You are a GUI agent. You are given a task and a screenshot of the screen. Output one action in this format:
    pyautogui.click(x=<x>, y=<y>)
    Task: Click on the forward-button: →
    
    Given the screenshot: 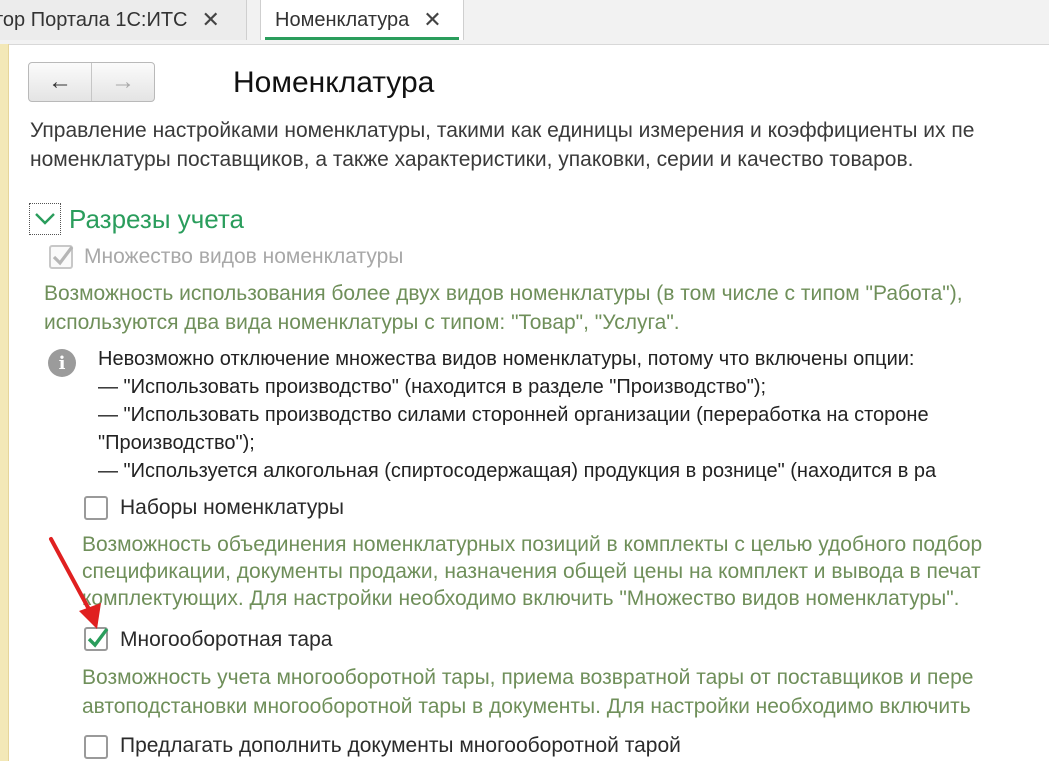 What is the action you would take?
    pyautogui.click(x=123, y=82)
    